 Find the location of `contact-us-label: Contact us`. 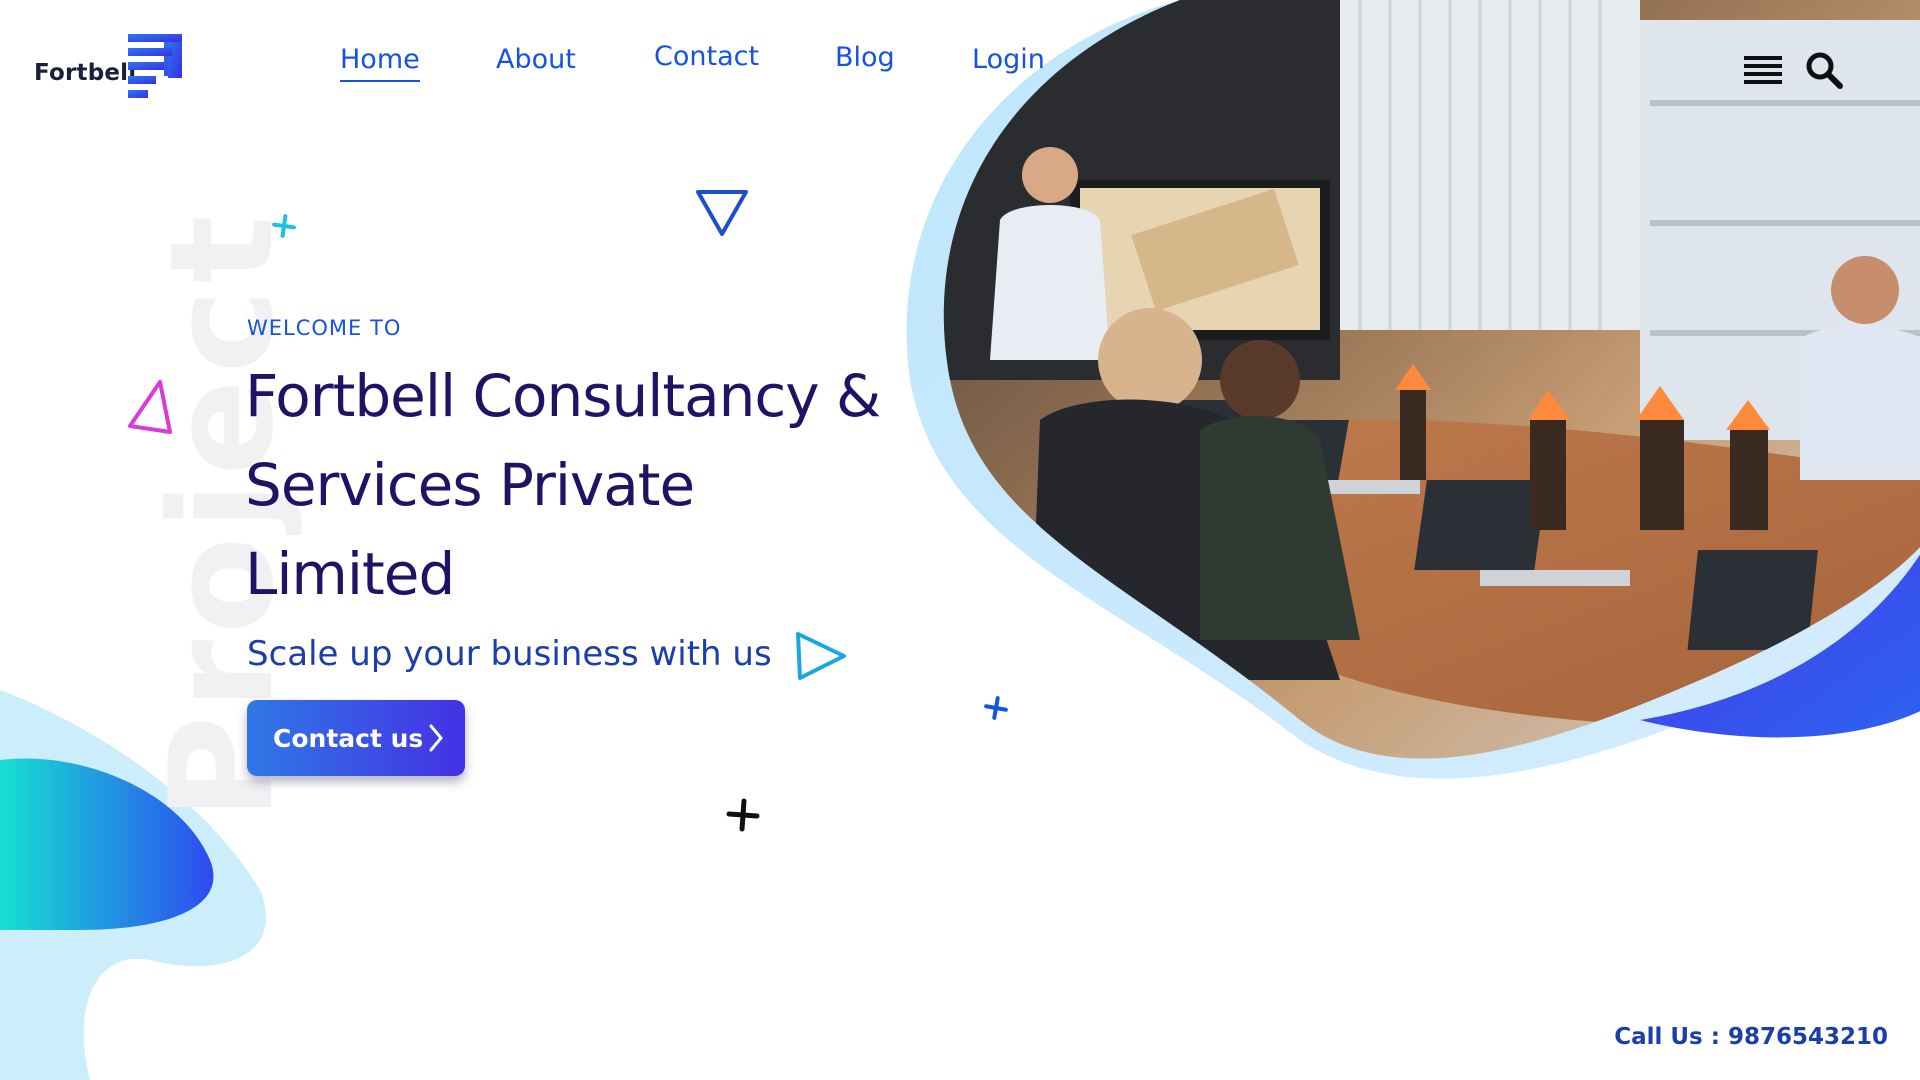

contact-us-label: Contact us is located at coordinates (348, 738).